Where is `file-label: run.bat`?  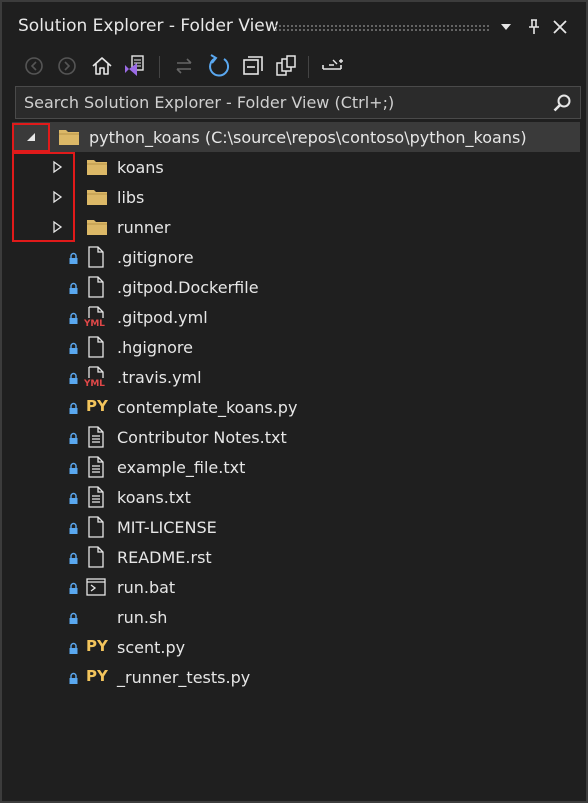
file-label: run.bat is located at coordinates (146, 587).